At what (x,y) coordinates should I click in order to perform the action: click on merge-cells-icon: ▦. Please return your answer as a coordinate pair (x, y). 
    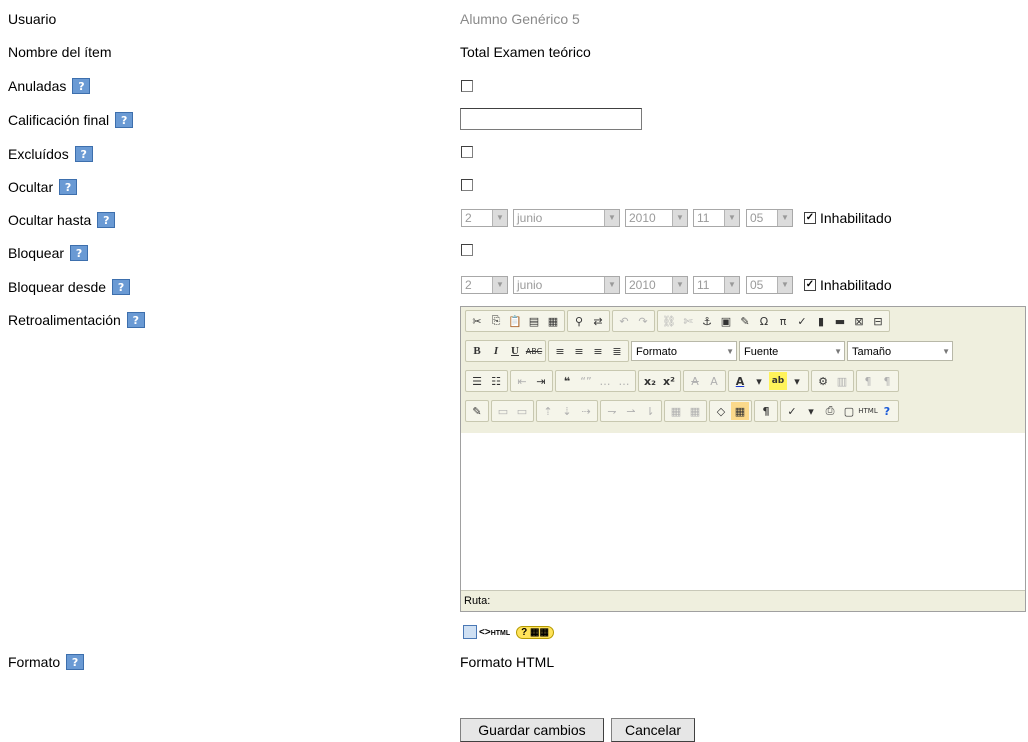
    Looking at the image, I should click on (695, 411).